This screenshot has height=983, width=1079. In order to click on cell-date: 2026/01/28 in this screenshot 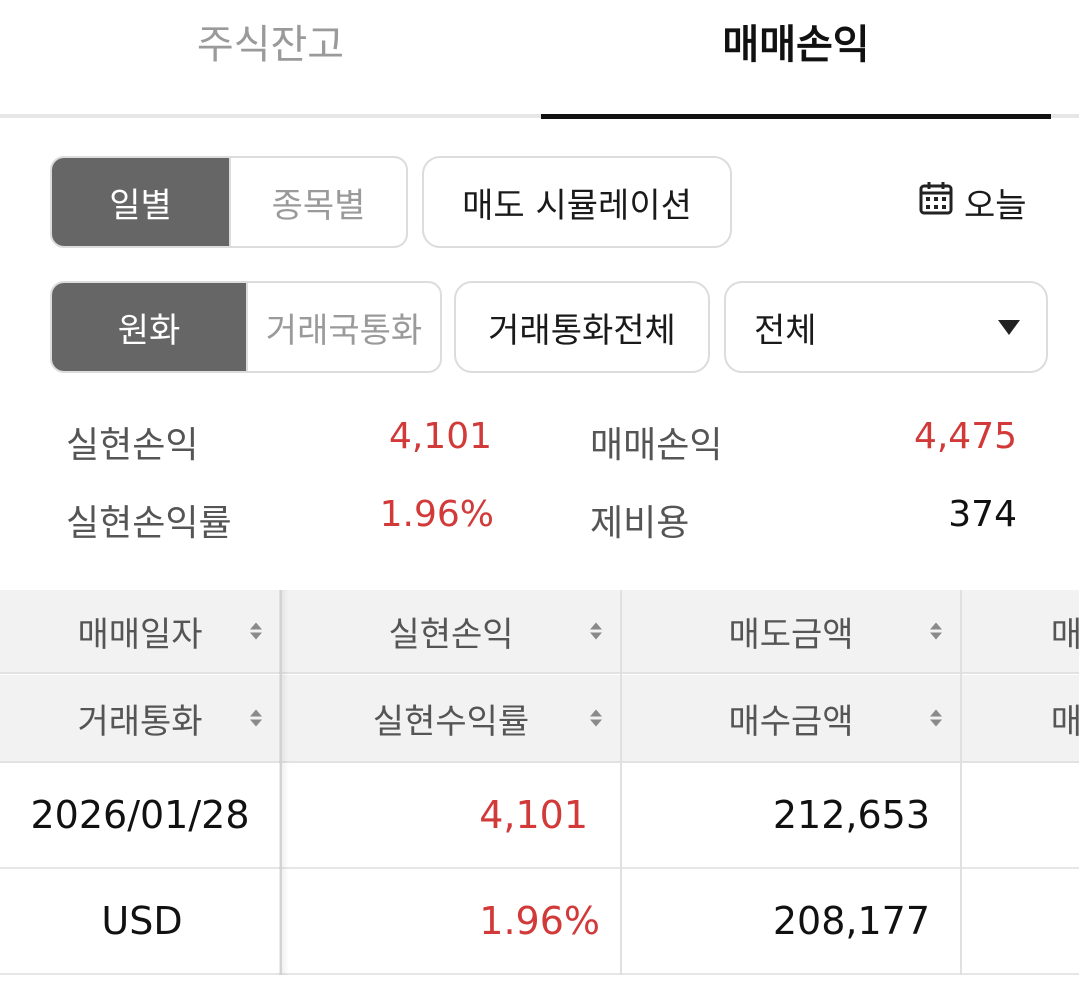, I will do `click(140, 815)`.